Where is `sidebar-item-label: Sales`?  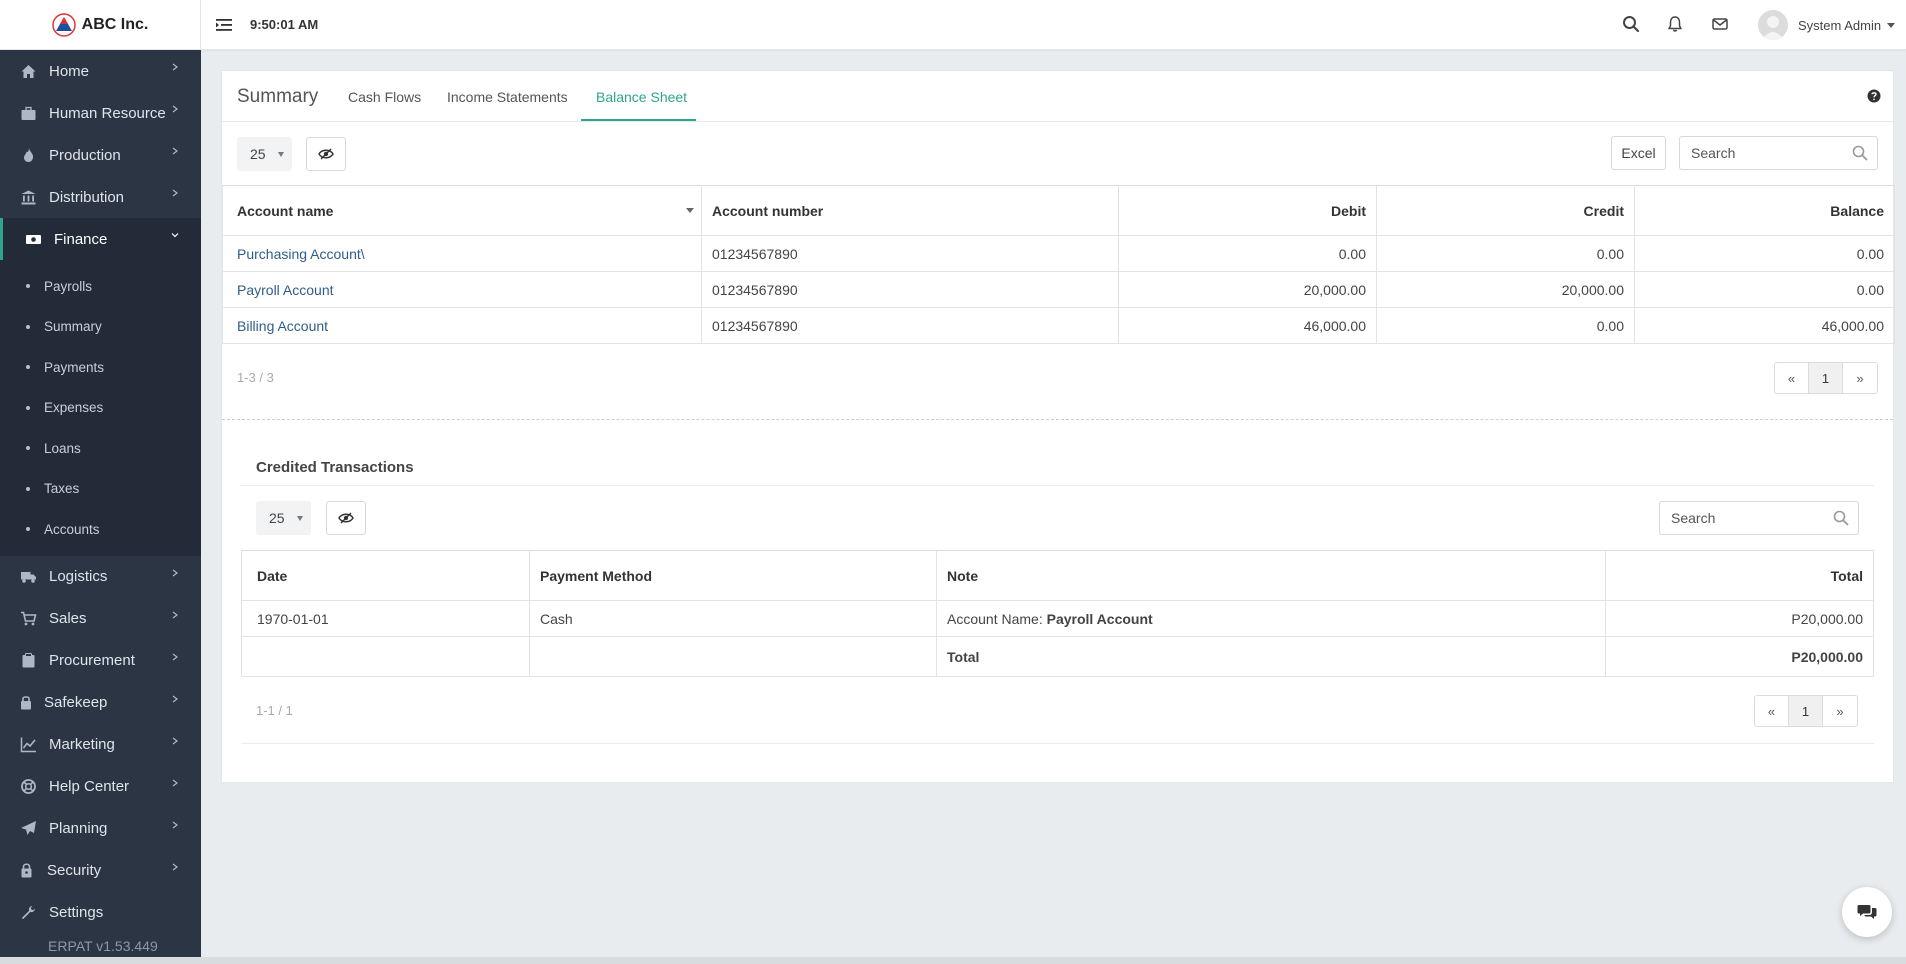
sidebar-item-label: Sales is located at coordinates (68, 618).